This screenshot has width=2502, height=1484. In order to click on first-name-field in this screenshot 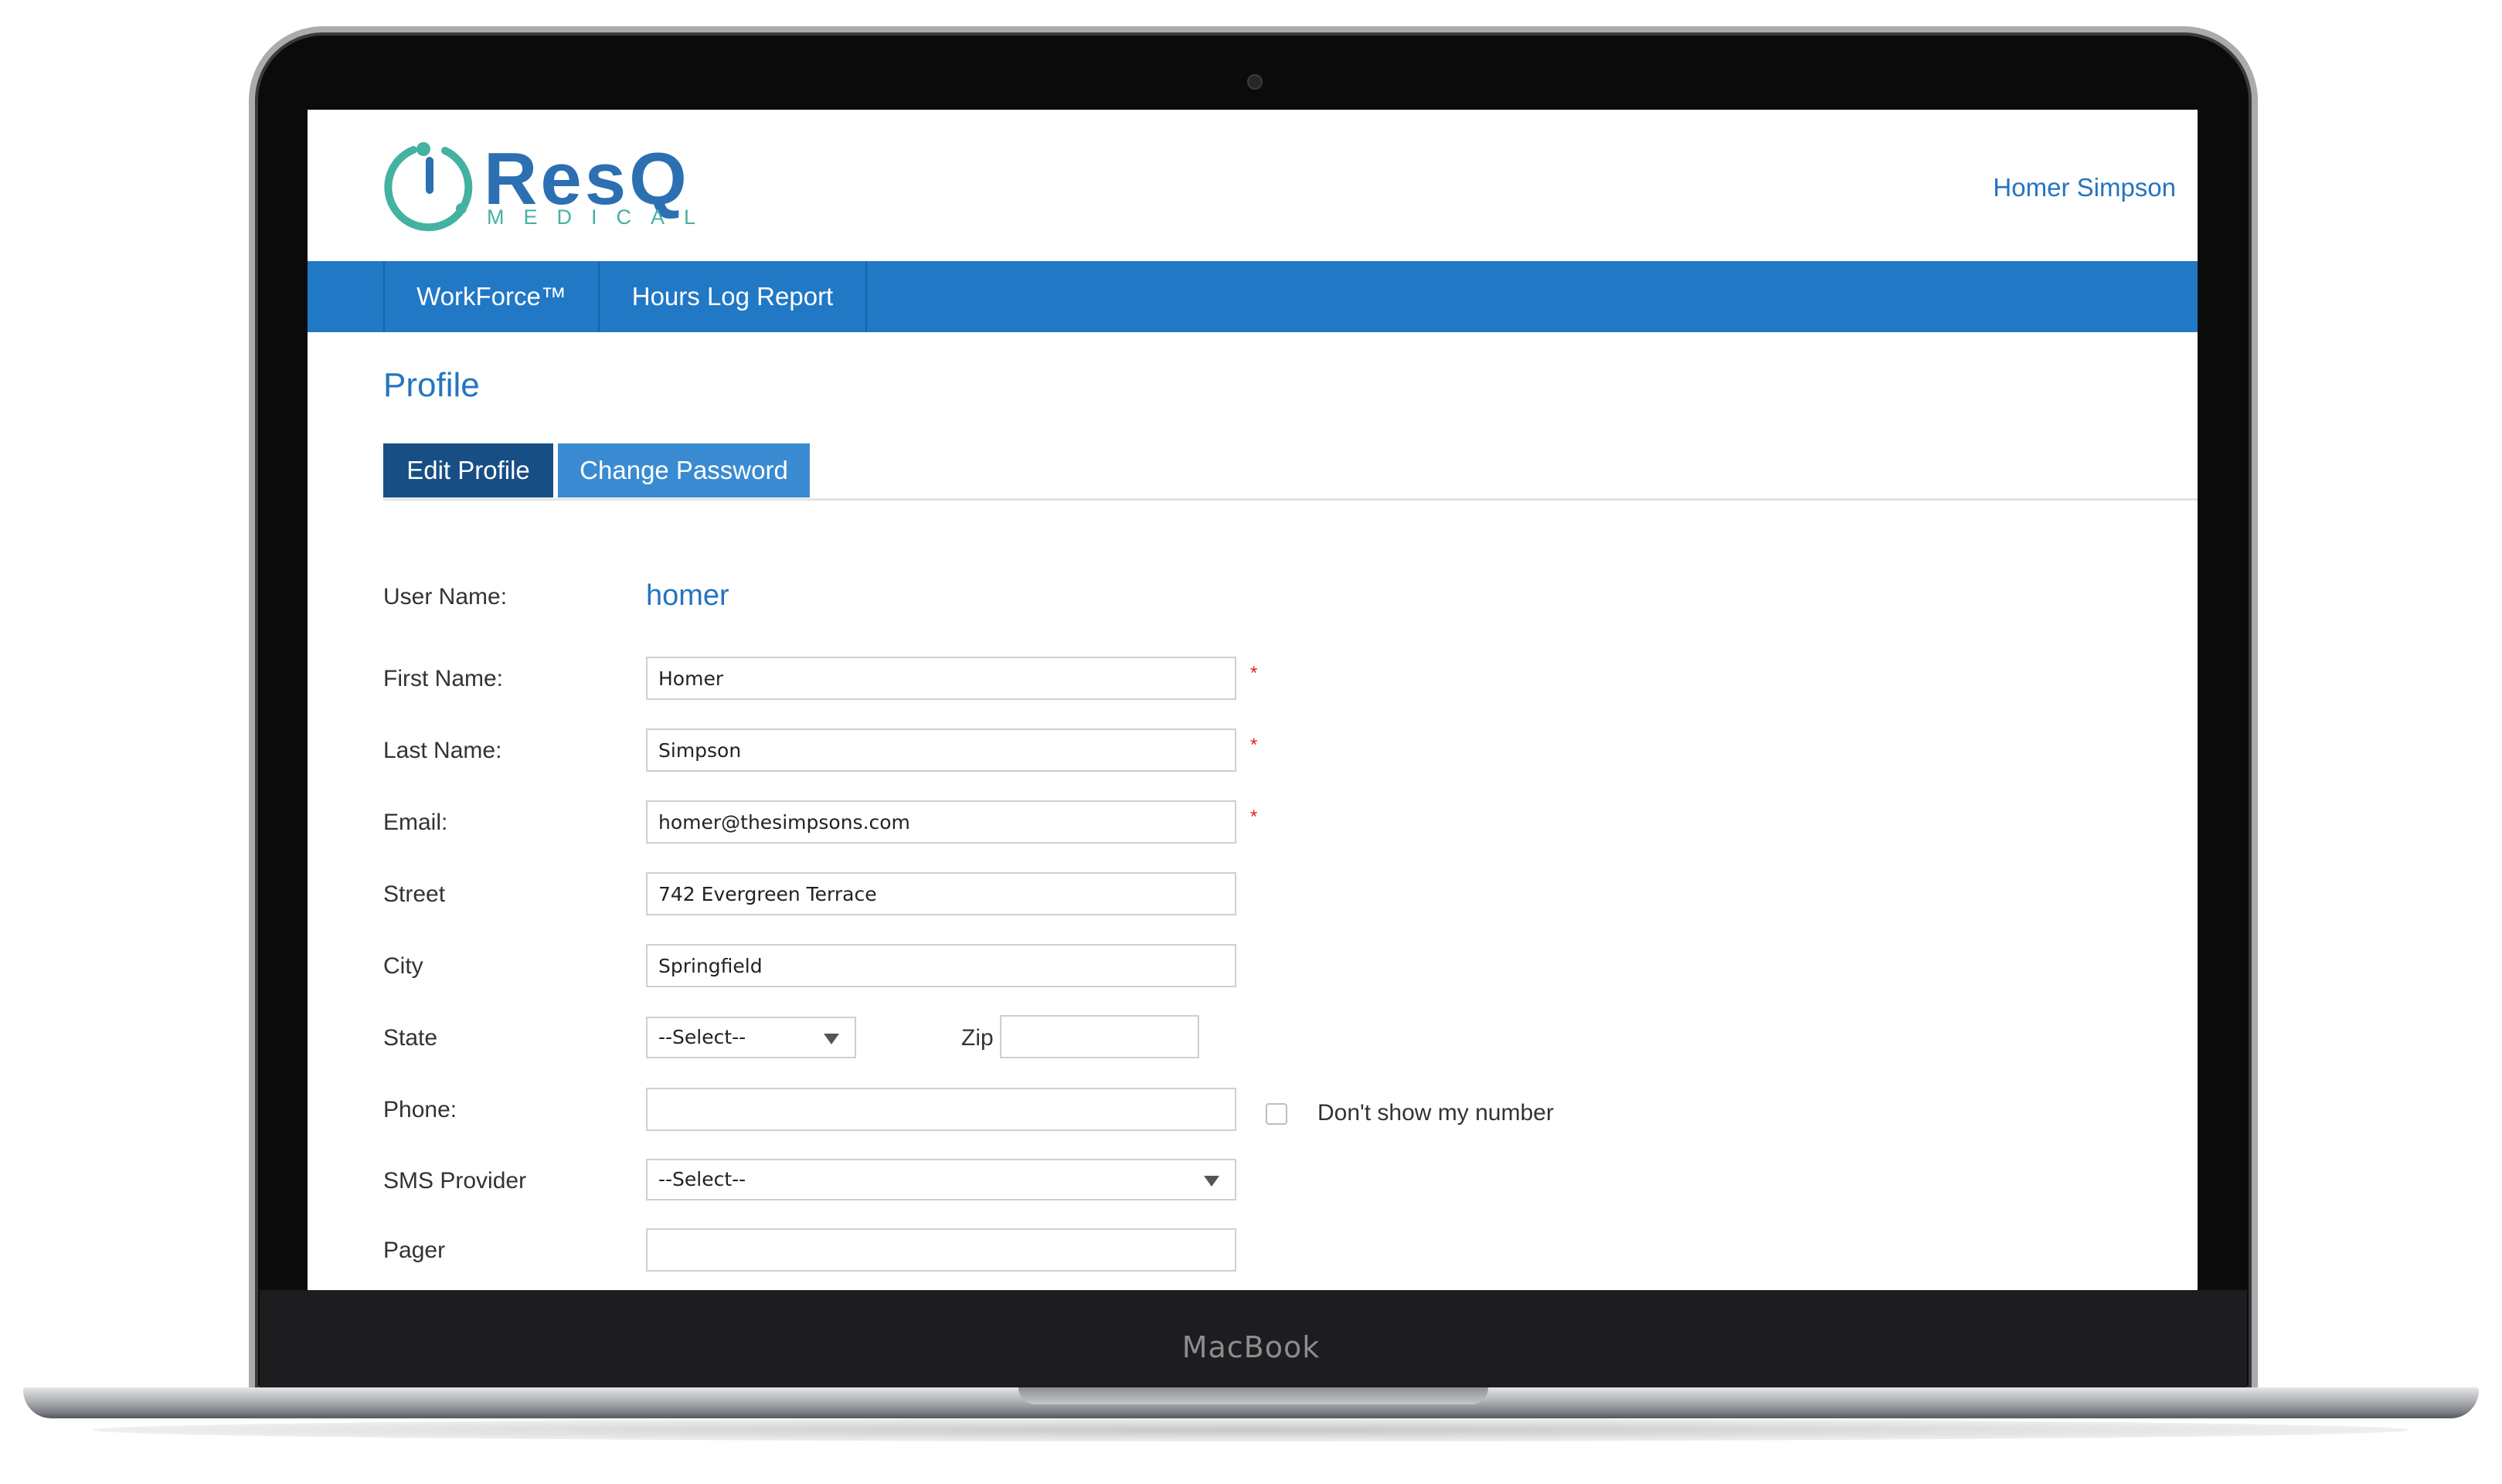, I will do `click(941, 678)`.